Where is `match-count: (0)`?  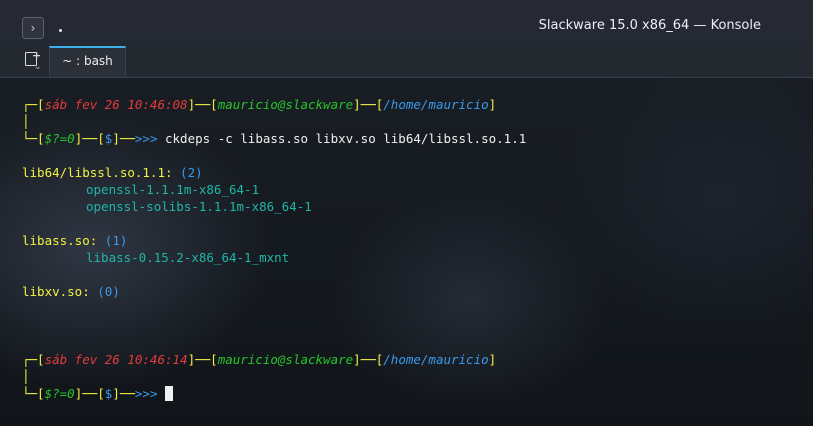
match-count: (0) is located at coordinates (108, 291).